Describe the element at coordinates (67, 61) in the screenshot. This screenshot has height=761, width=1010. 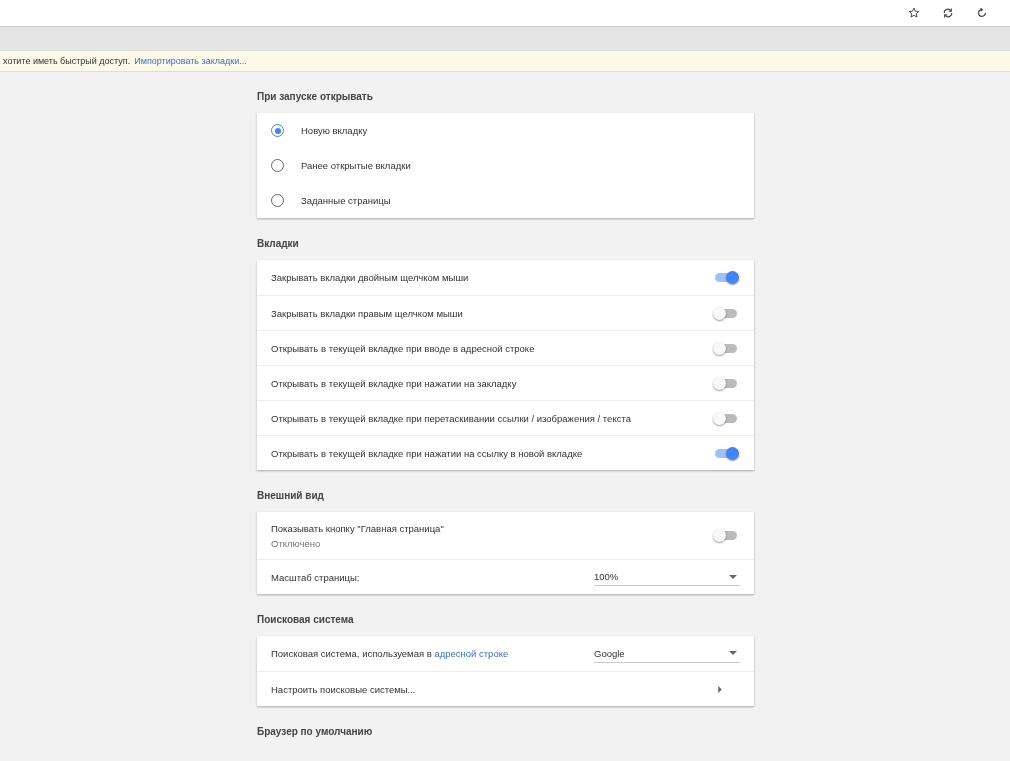
I see `bookmark-hint: хотите иметь быстрый доступ.` at that location.